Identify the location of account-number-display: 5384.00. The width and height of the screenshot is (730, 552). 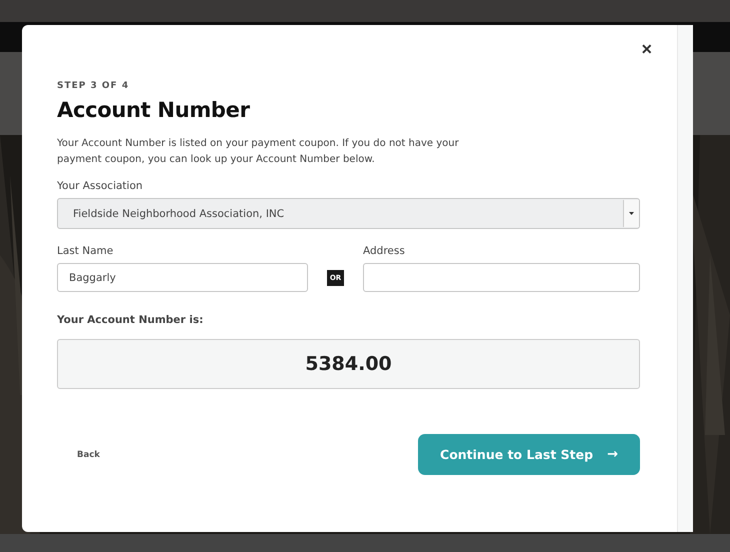
(348, 364).